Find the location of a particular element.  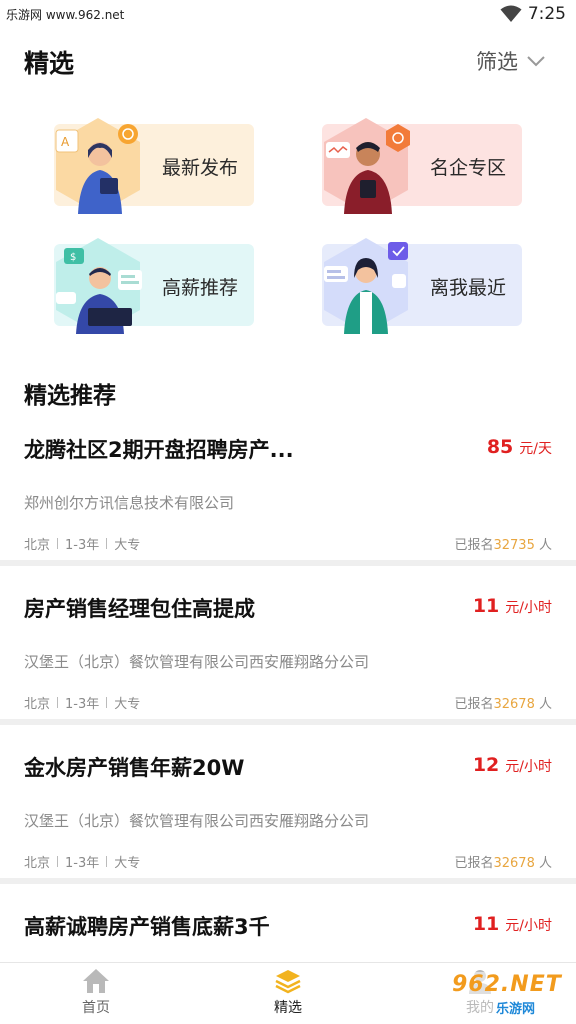

nearby-illustration-icon is located at coordinates (366, 286).